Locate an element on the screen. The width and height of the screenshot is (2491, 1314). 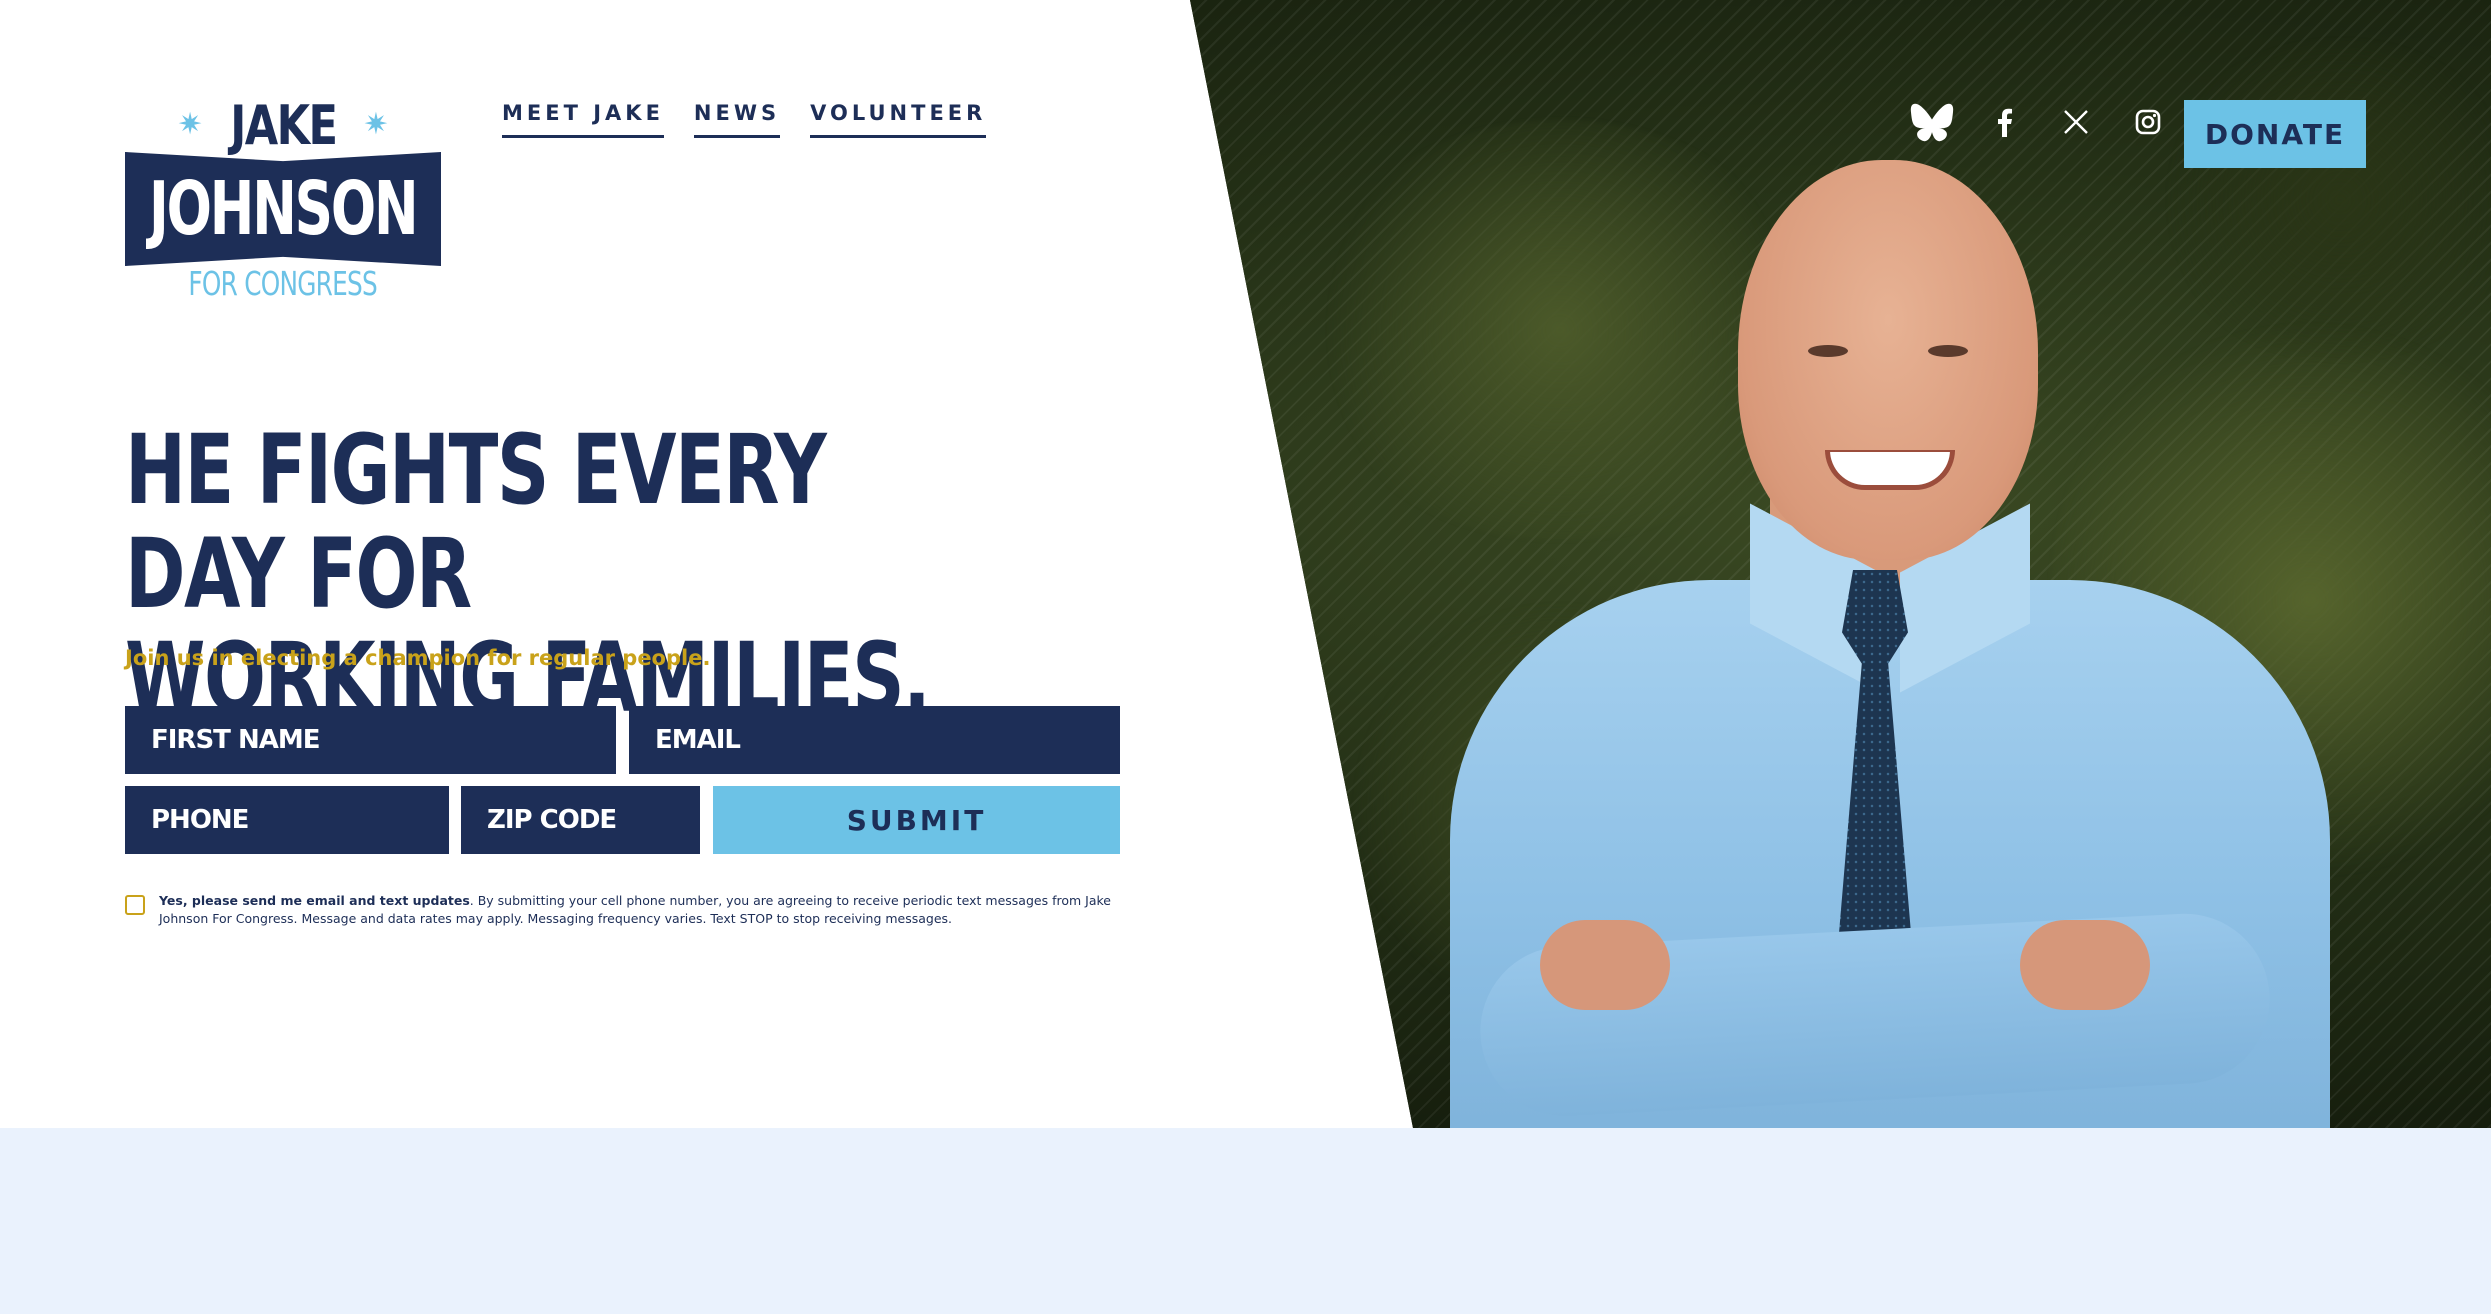
headline-line-1: HE FIGHTS EVERY DAY FOR is located at coordinates (476, 522).